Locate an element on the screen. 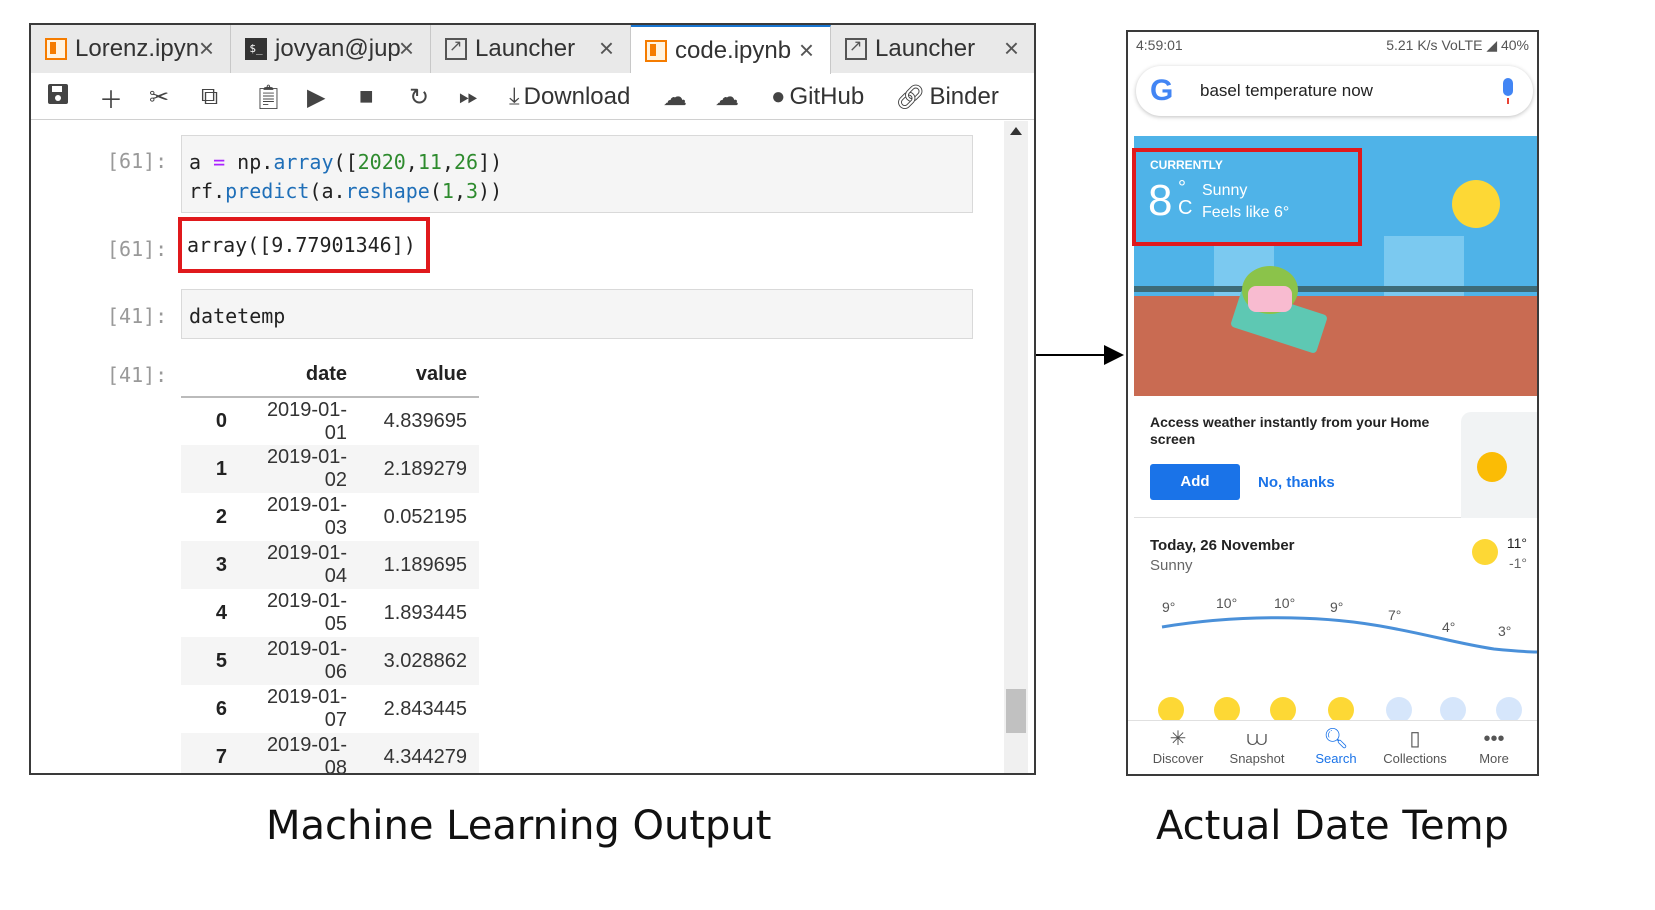 The height and width of the screenshot is (910, 1655). nav-snapshot: ⩊ Snapshot is located at coordinates (1257, 746).